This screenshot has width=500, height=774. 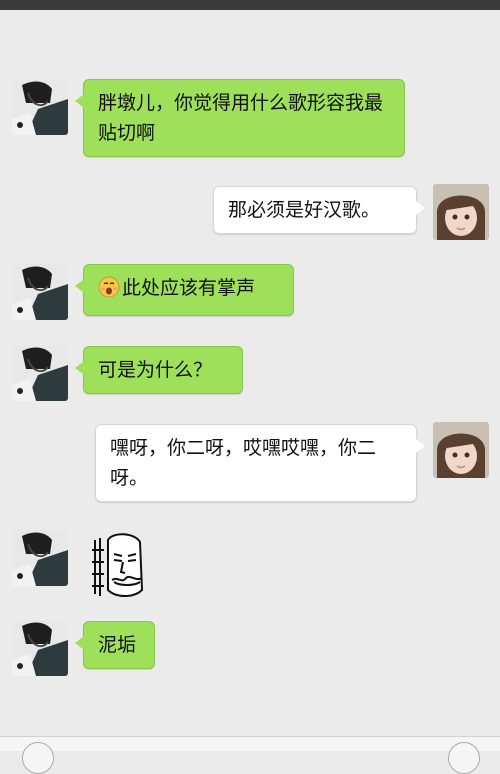 What do you see at coordinates (250, 5) in the screenshot?
I see `status-bar` at bounding box center [250, 5].